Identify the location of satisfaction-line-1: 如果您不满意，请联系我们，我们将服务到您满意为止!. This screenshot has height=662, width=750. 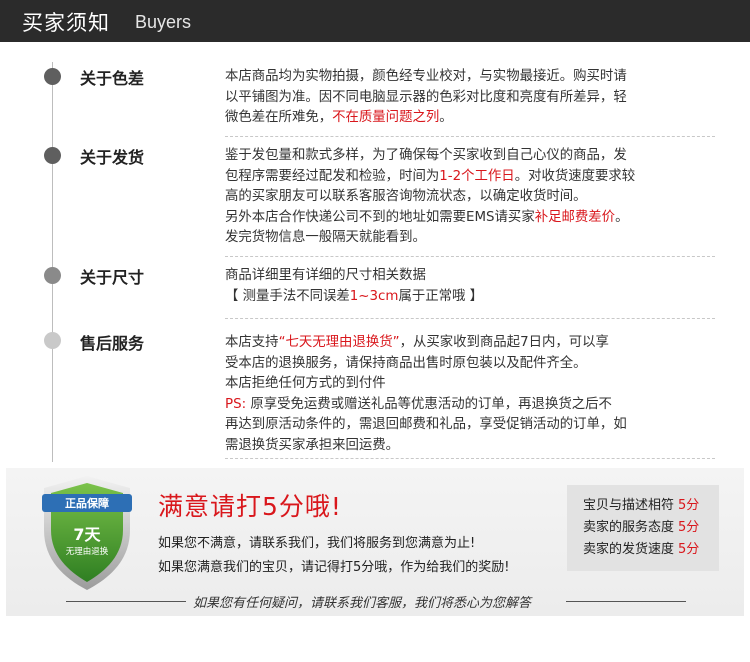
(317, 543).